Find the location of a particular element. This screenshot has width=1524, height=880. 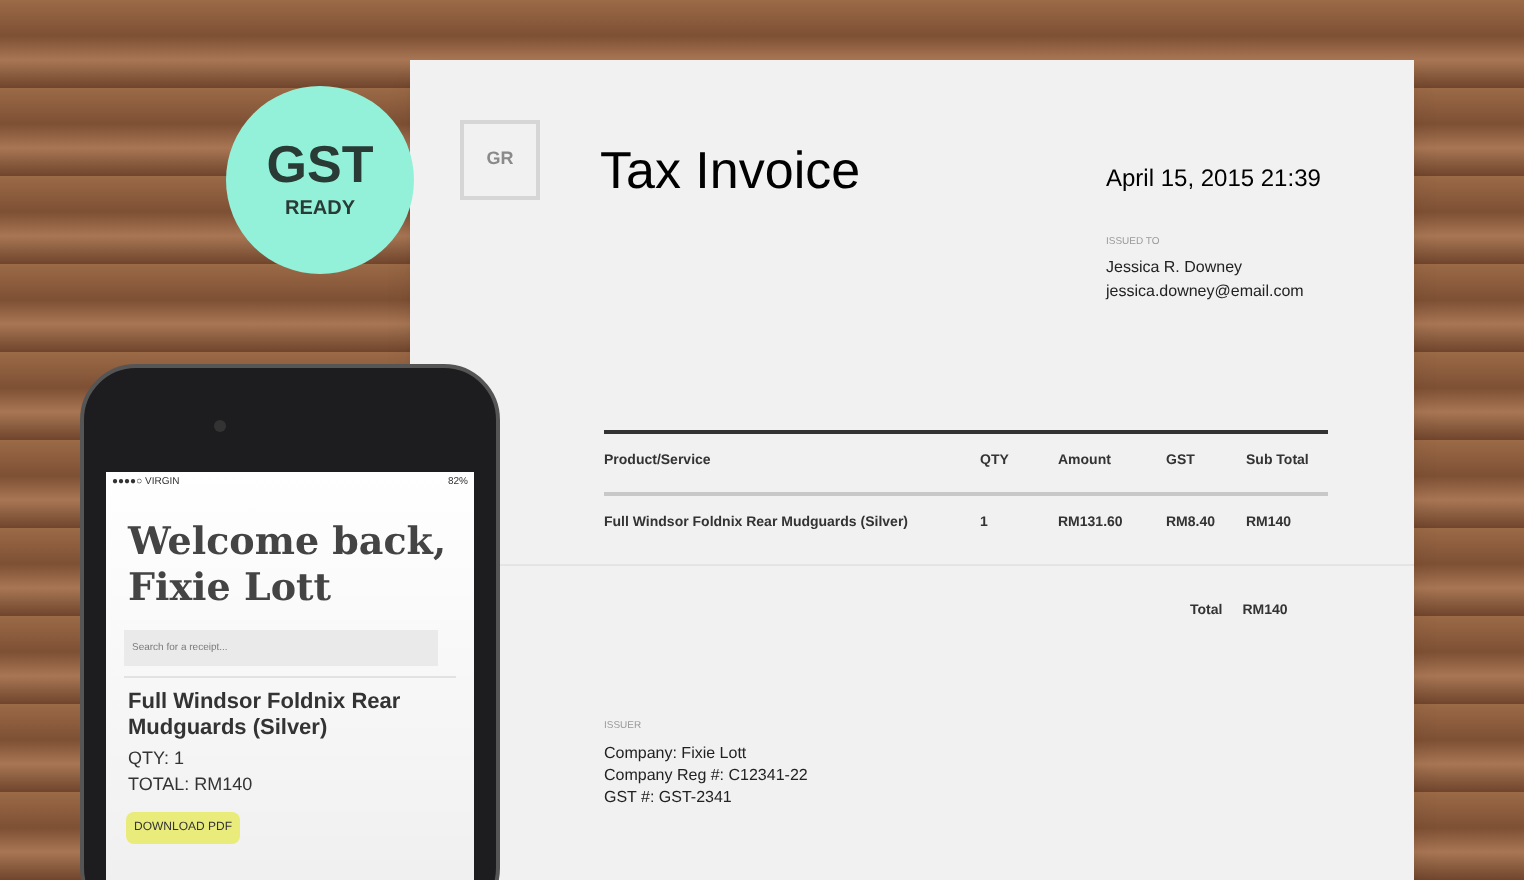

badge-logo: GST is located at coordinates (320, 163).